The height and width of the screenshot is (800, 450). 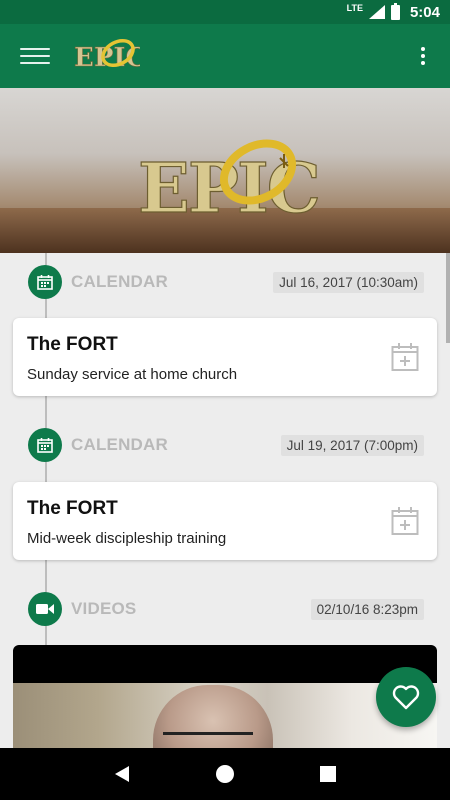 I want to click on section-title: VIDEOS, so click(x=104, y=608).